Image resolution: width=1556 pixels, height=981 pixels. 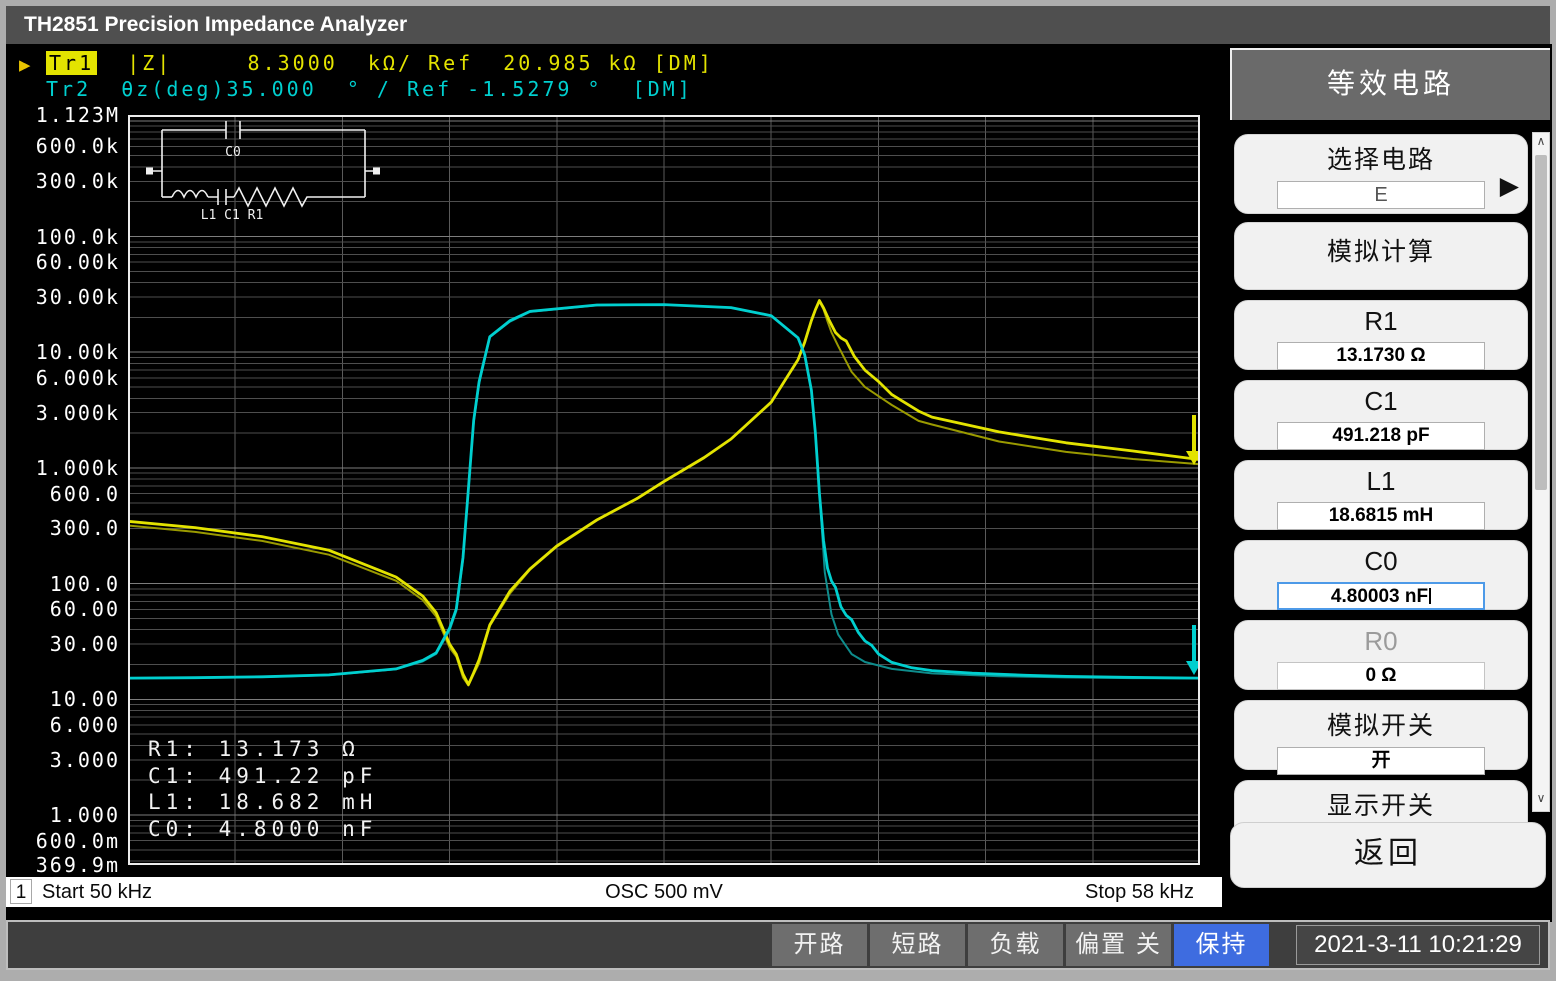 What do you see at coordinates (1193, 545) in the screenshot?
I see `trace-ref-markers` at bounding box center [1193, 545].